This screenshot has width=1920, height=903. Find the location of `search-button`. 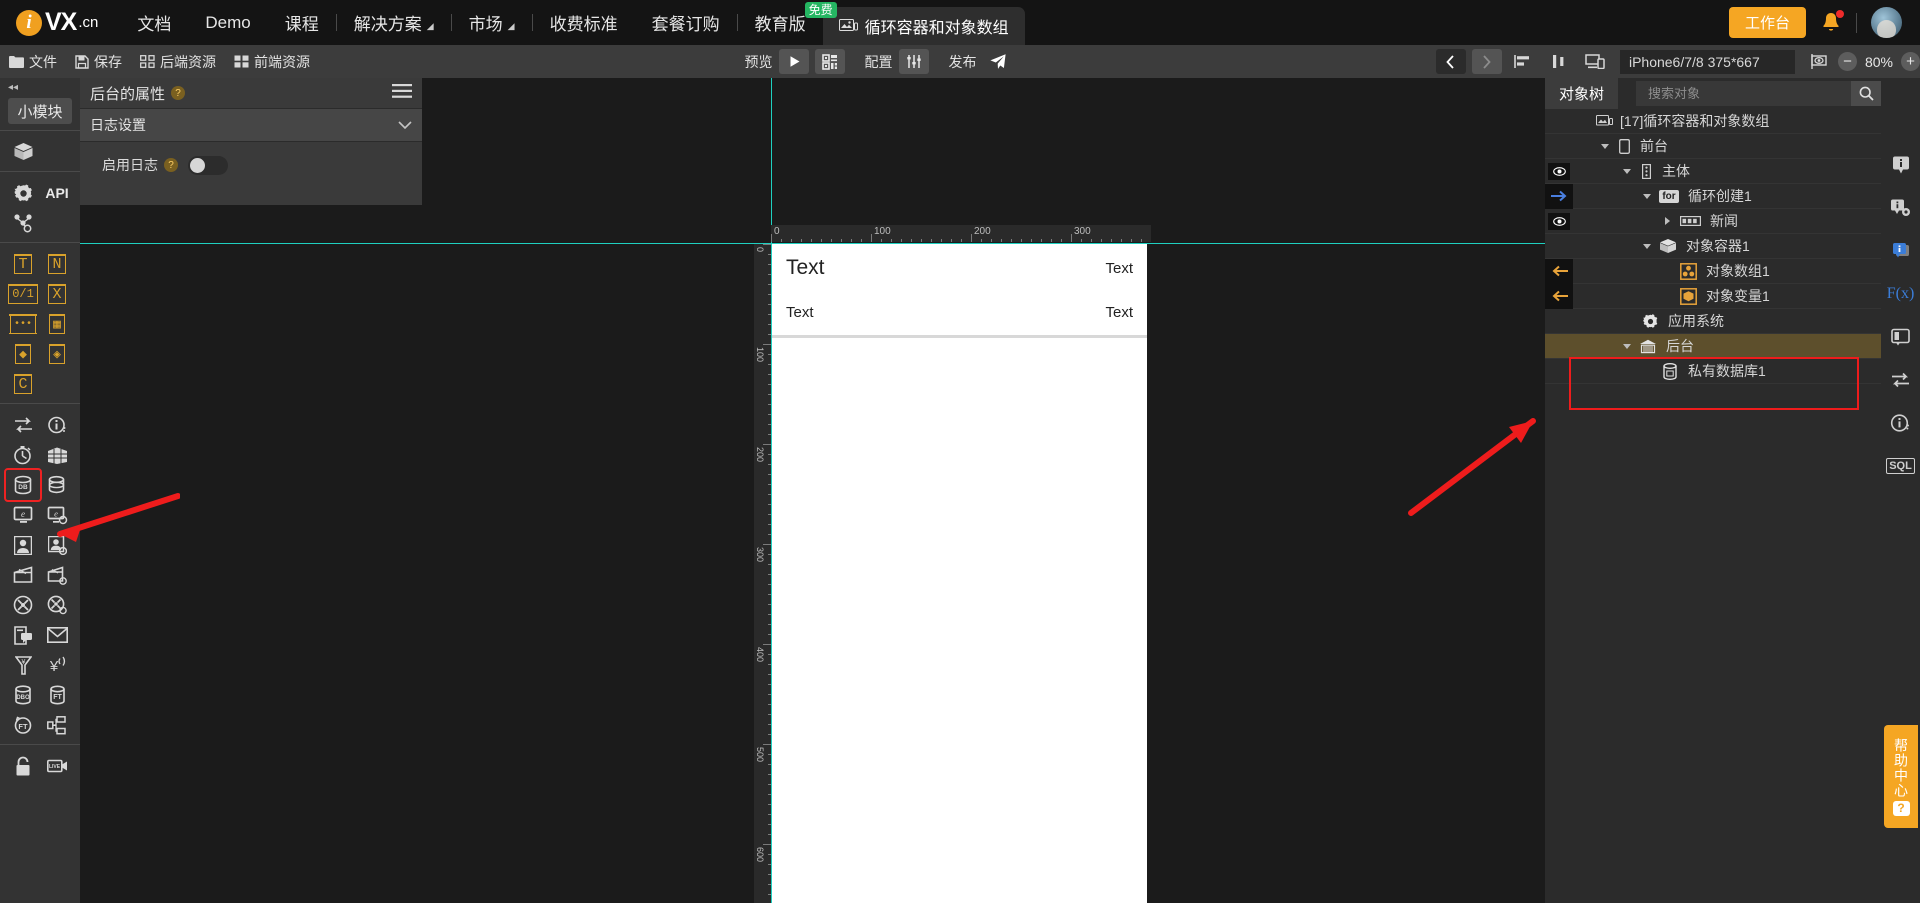

search-button is located at coordinates (1866, 93).